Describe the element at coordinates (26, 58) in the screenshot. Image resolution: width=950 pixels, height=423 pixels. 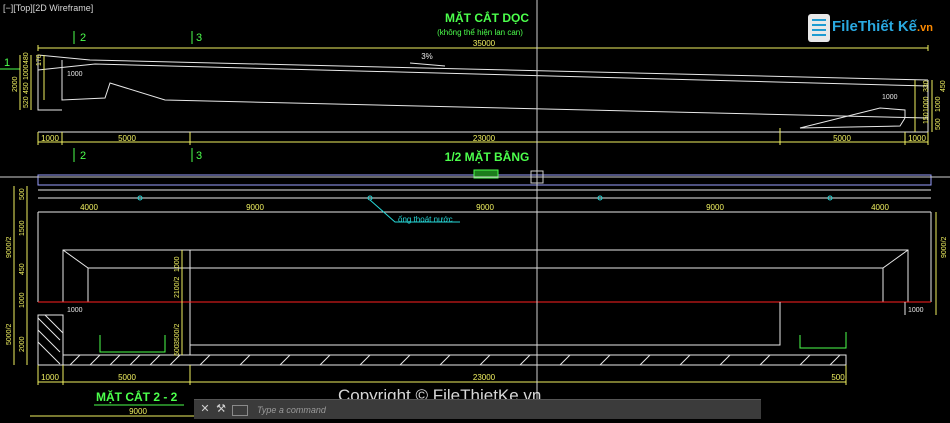
I see `s1-left-dim-4: 480` at that location.